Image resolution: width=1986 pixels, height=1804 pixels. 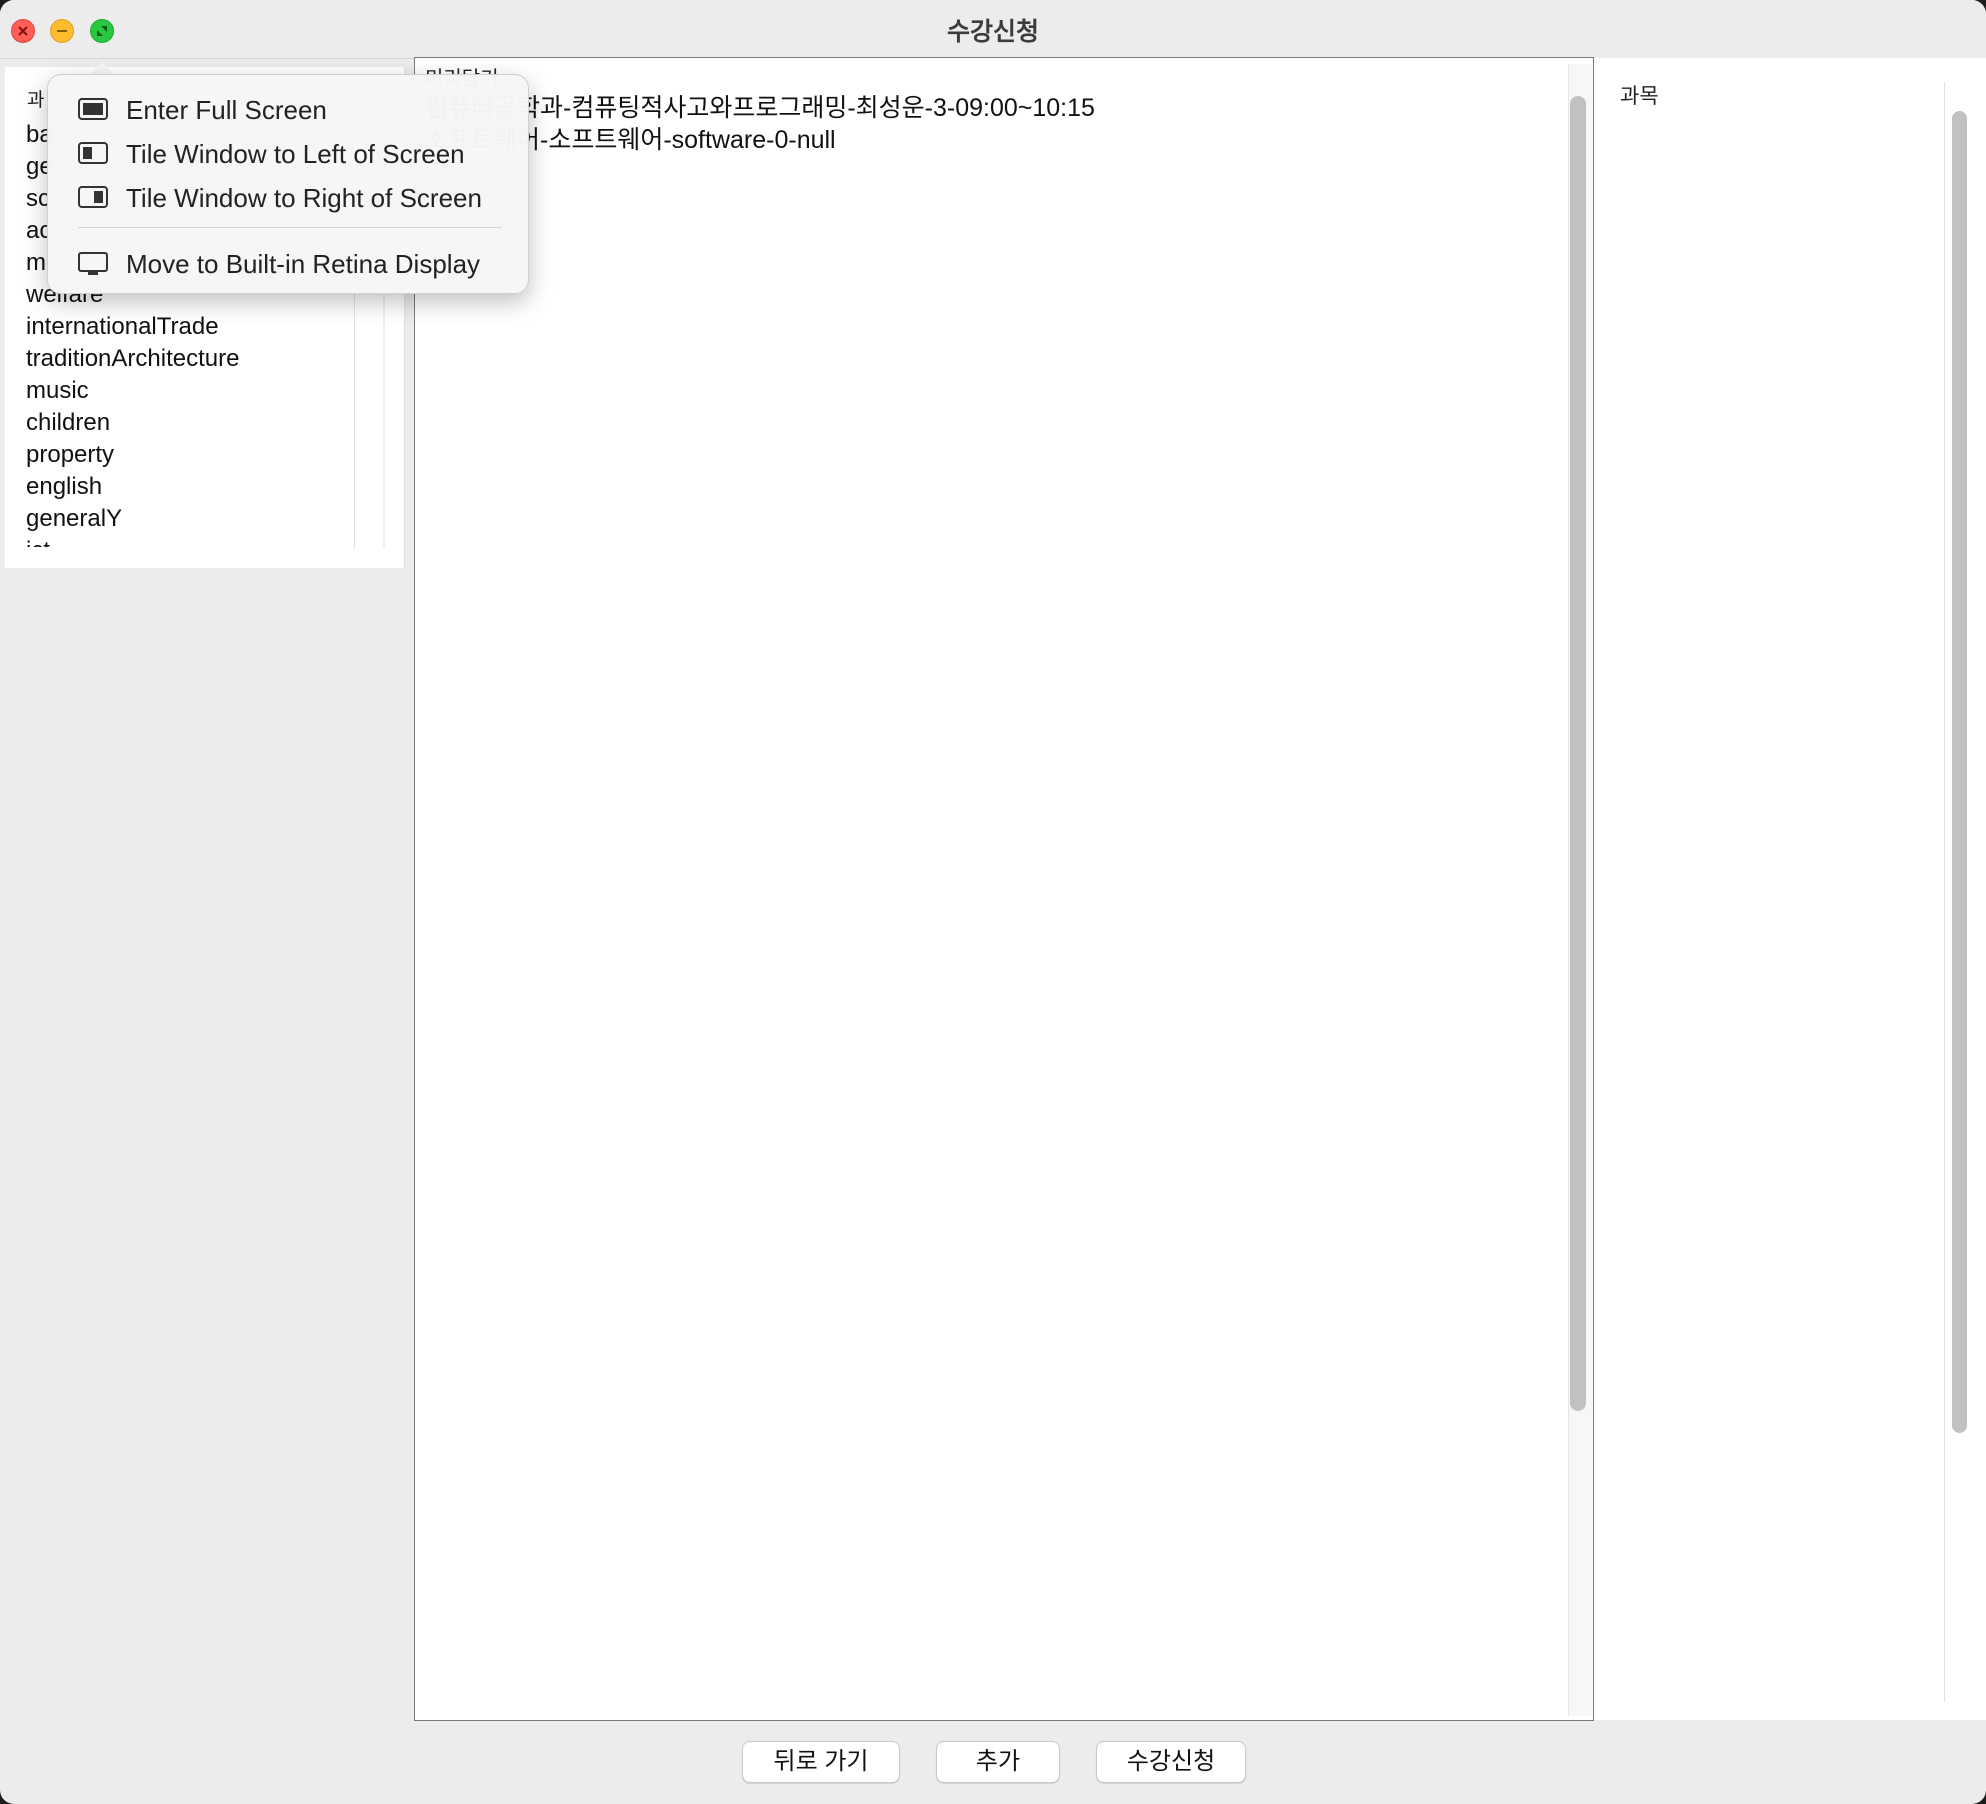 What do you see at coordinates (1959, 772) in the screenshot?
I see `course-list-scrollbar-thumb` at bounding box center [1959, 772].